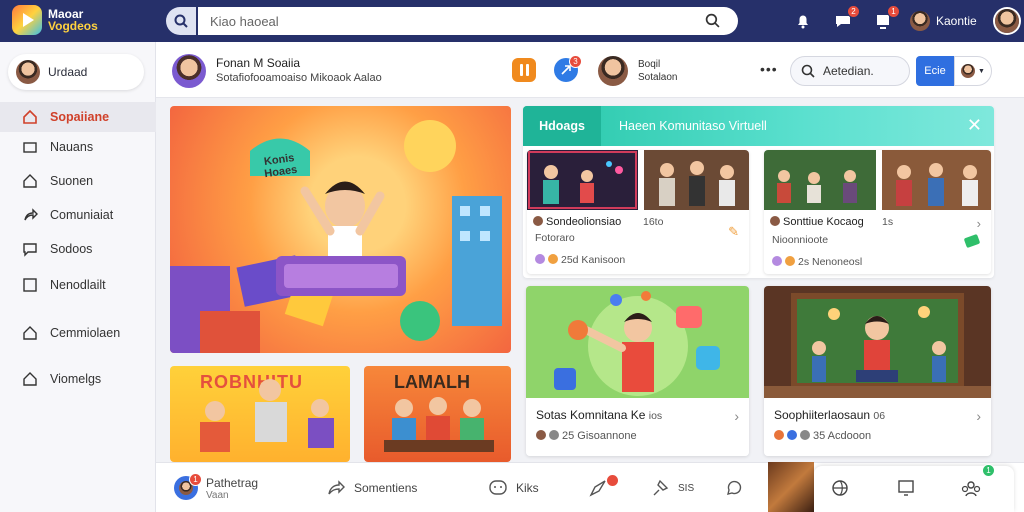  Describe the element at coordinates (973, 71) in the screenshot. I see `account-switcher: ▼` at that location.